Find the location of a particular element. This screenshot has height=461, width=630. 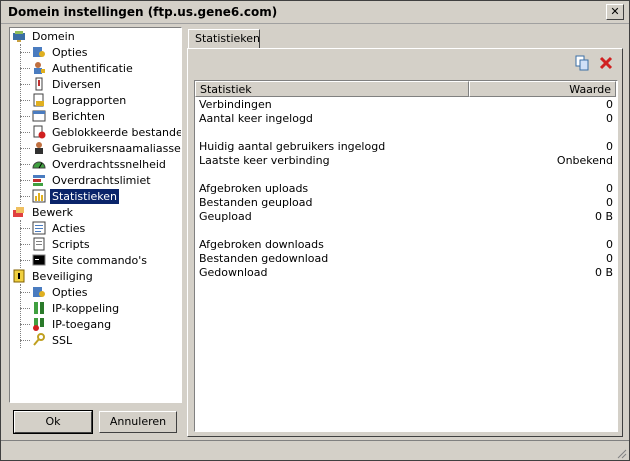

table-row: Afgebroken downloads 0 is located at coordinates (405, 245).